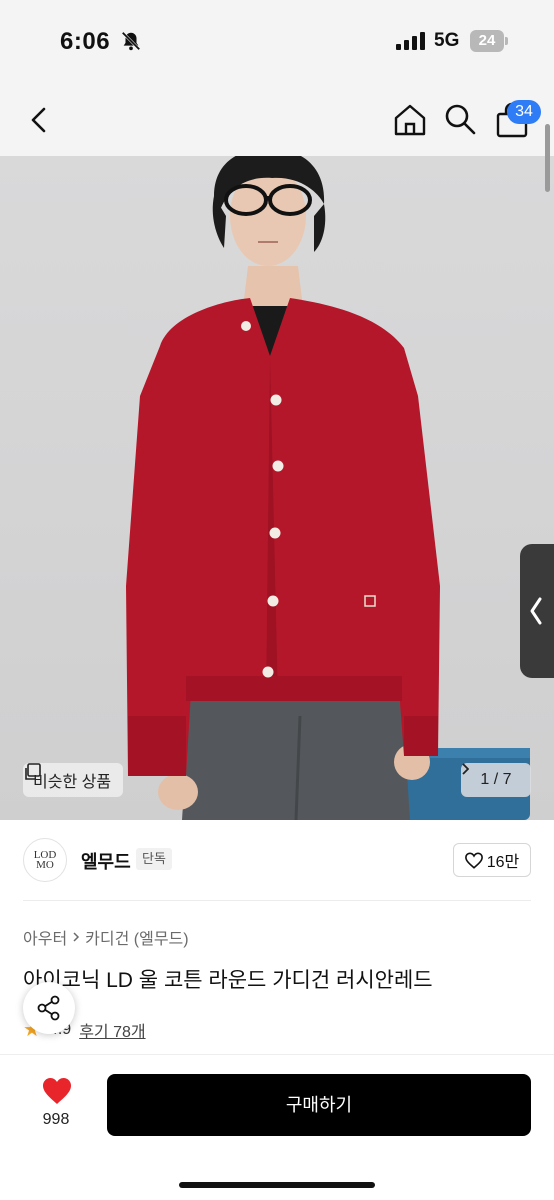 The width and height of the screenshot is (554, 1200). Describe the element at coordinates (154, 859) in the screenshot. I see `exclusive-badge: 단독` at that location.